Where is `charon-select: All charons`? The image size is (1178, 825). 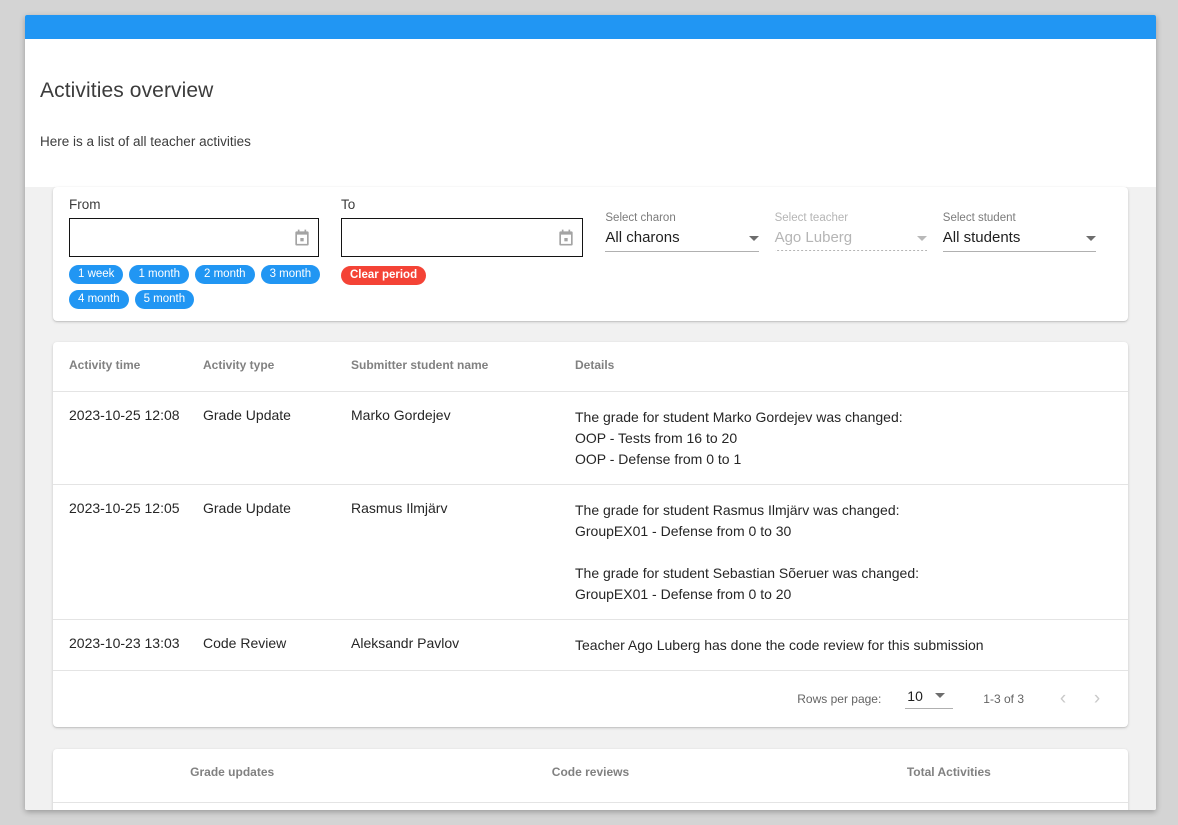 charon-select: All charons is located at coordinates (682, 240).